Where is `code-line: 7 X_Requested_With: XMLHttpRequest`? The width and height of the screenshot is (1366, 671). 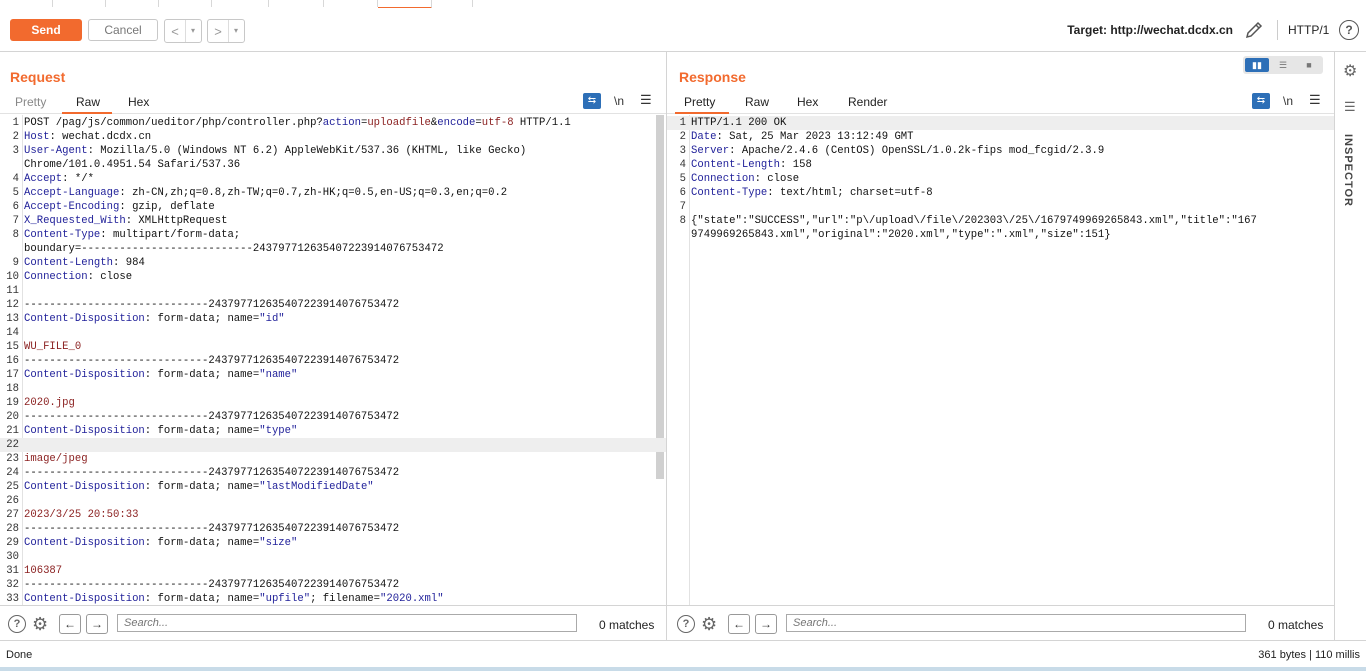 code-line: 7 X_Requested_With: XMLHttpRequest is located at coordinates (333, 221).